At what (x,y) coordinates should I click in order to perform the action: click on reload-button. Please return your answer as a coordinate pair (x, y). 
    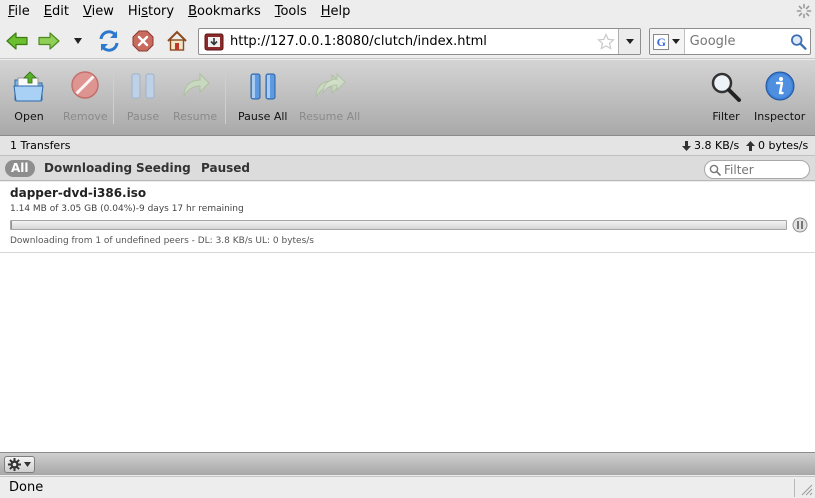
    Looking at the image, I should click on (109, 41).